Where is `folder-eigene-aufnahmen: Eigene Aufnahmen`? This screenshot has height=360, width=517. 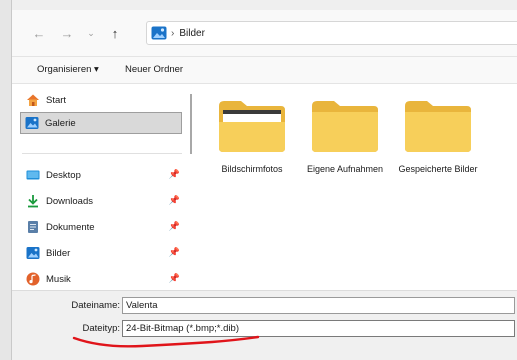 folder-eigene-aufnahmen: Eigene Aufnahmen is located at coordinates (345, 148).